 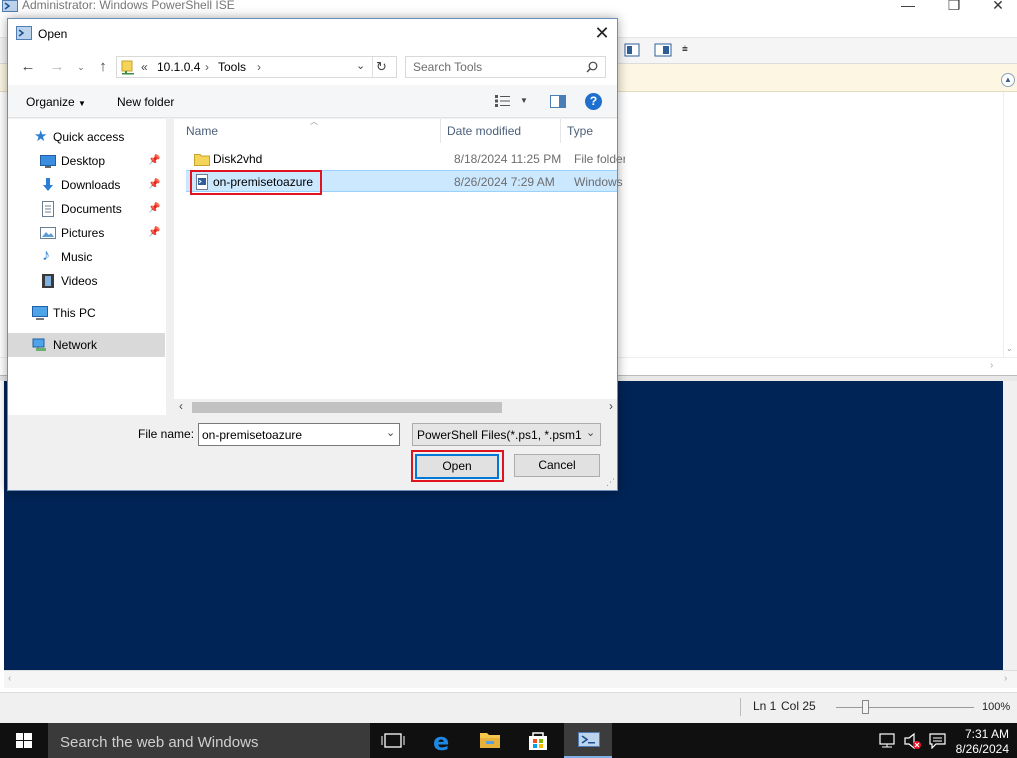 I want to click on address-dropdown-icon: ⌄, so click(x=360, y=65).